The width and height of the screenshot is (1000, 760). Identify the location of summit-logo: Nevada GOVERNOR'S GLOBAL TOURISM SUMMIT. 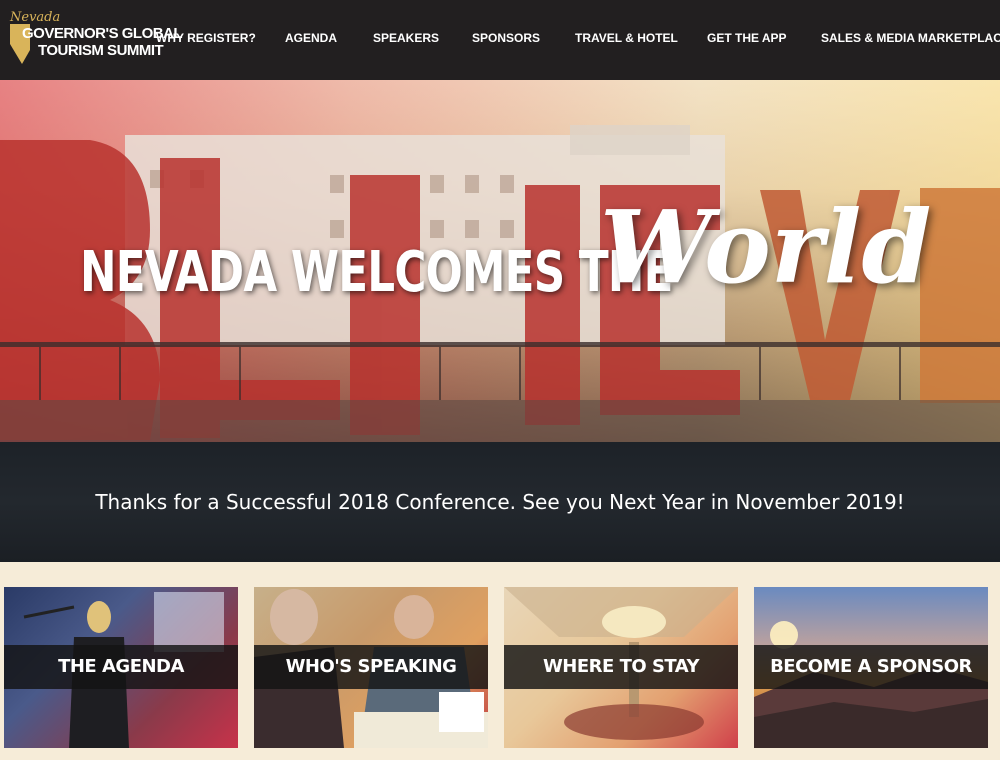
(93, 40).